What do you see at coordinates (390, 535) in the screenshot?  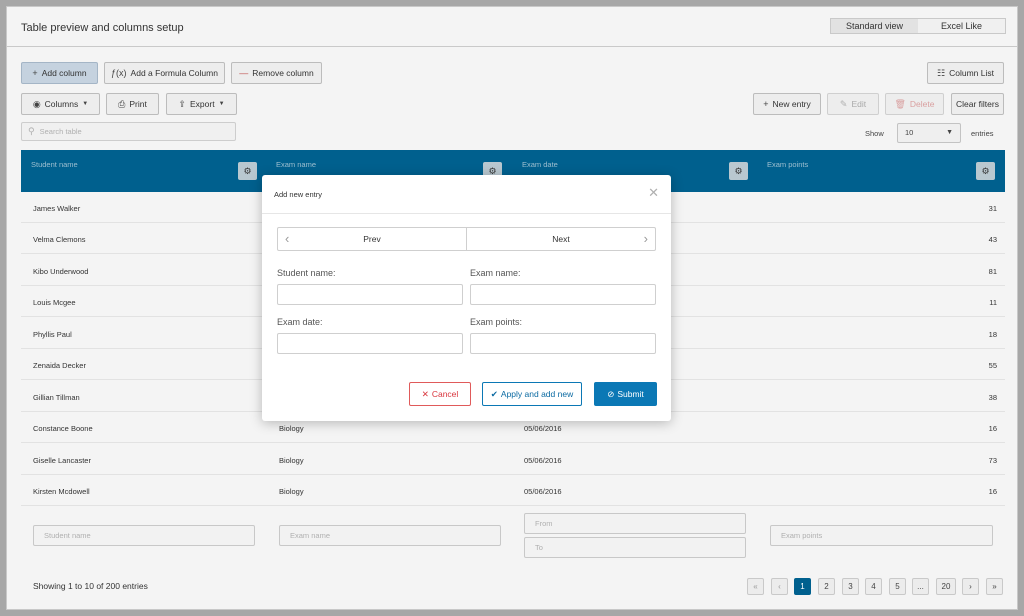 I see `exam-name-filter-input: Exam name` at bounding box center [390, 535].